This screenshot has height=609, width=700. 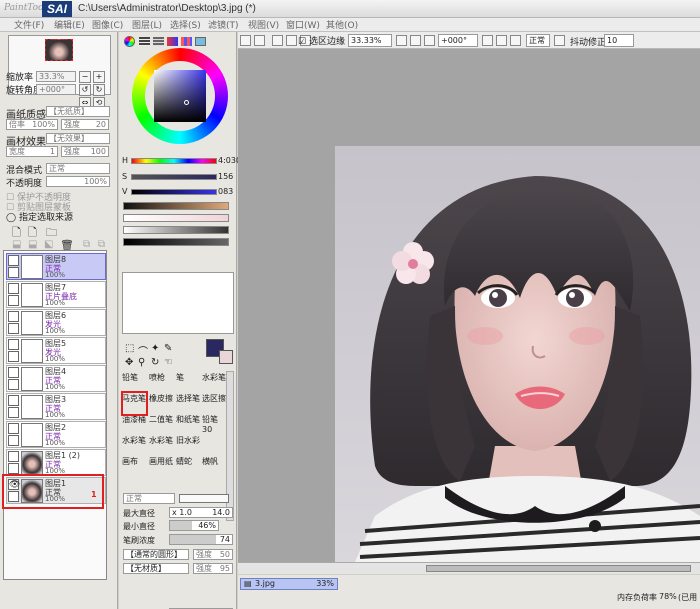 What do you see at coordinates (189, 445) in the screenshot?
I see `brush-old-watercolor: 旧水彩` at bounding box center [189, 445].